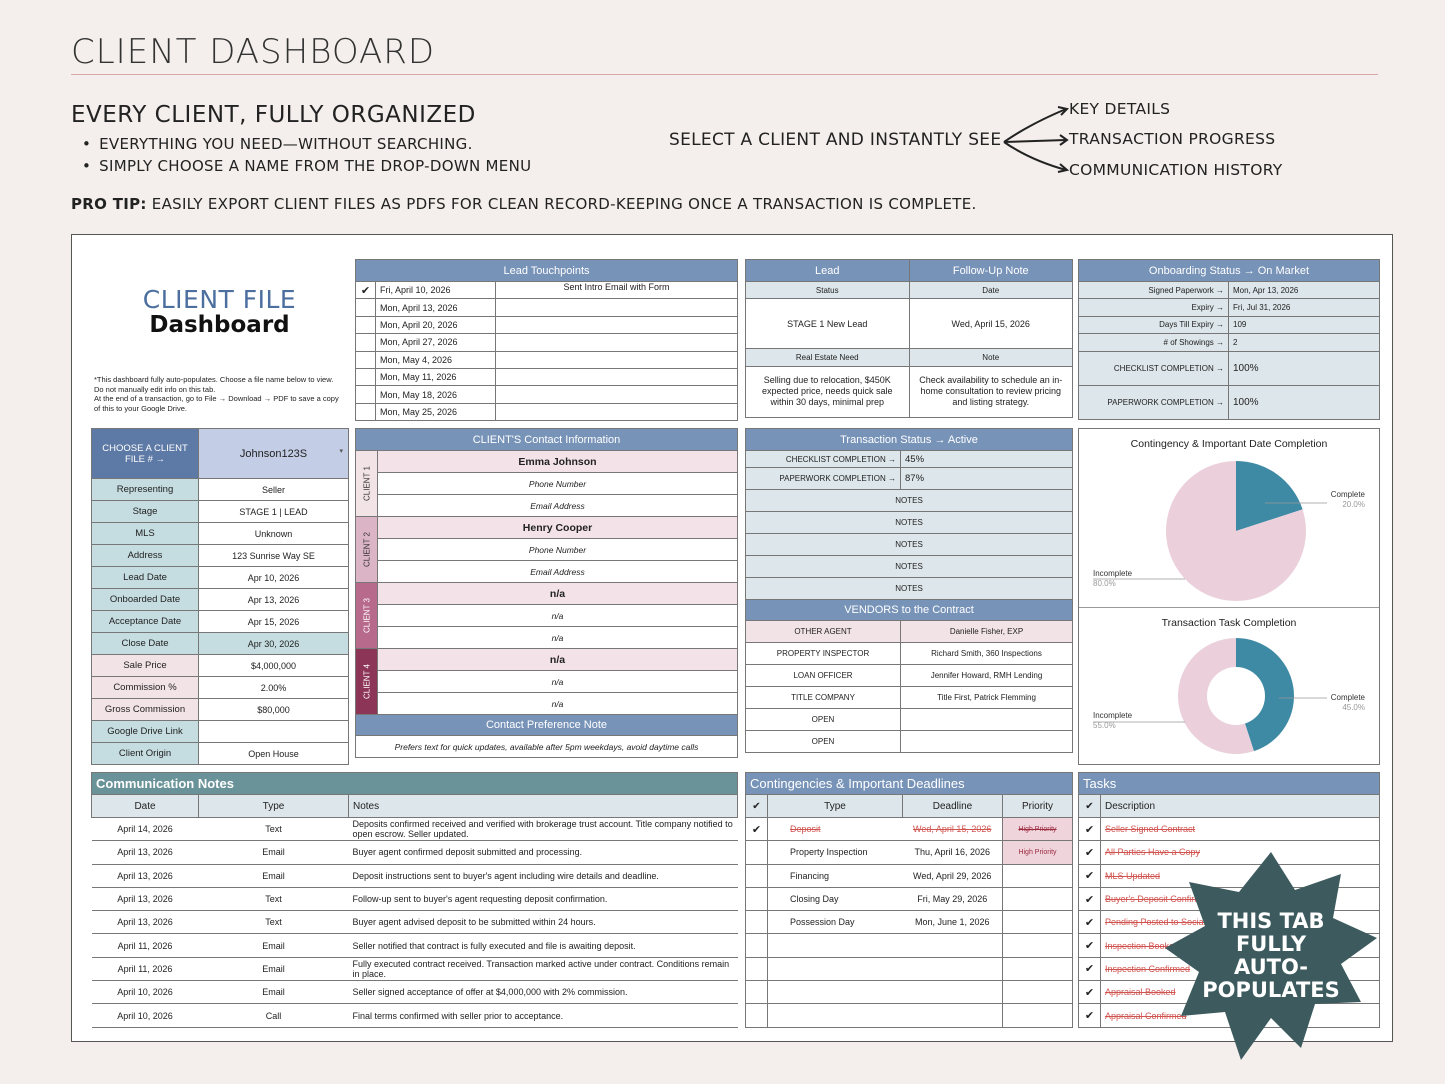 The image size is (1445, 1084). Describe the element at coordinates (1348, 494) in the screenshot. I see `pie-complete-label: Complete` at that location.